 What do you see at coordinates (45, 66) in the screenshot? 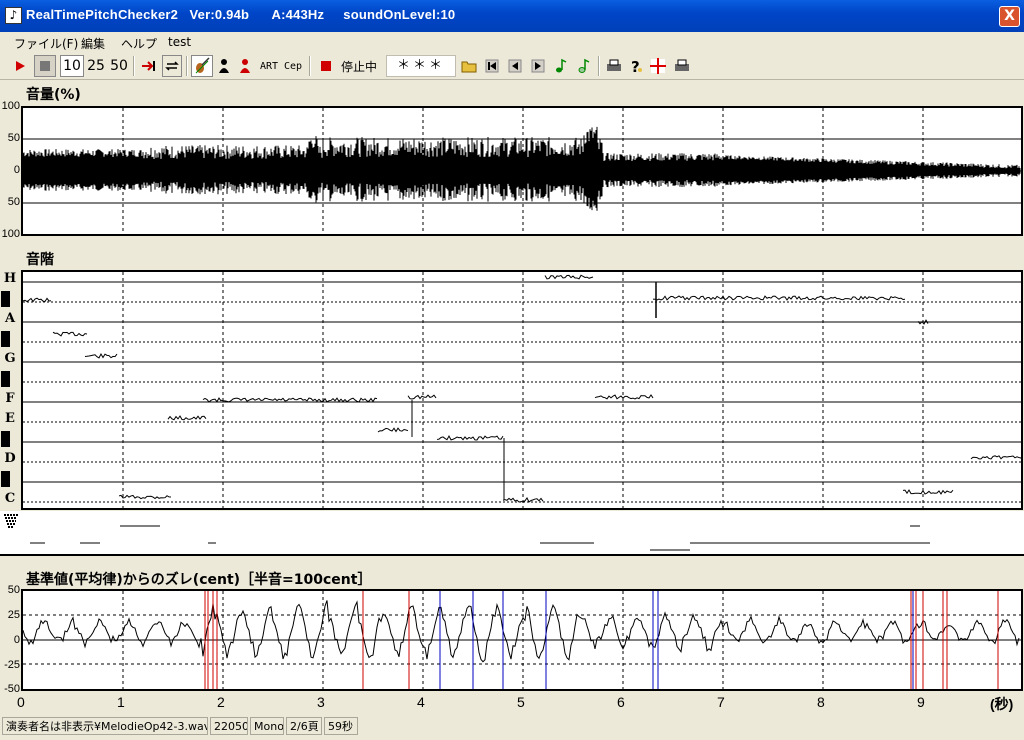
I see `stop-button` at bounding box center [45, 66].